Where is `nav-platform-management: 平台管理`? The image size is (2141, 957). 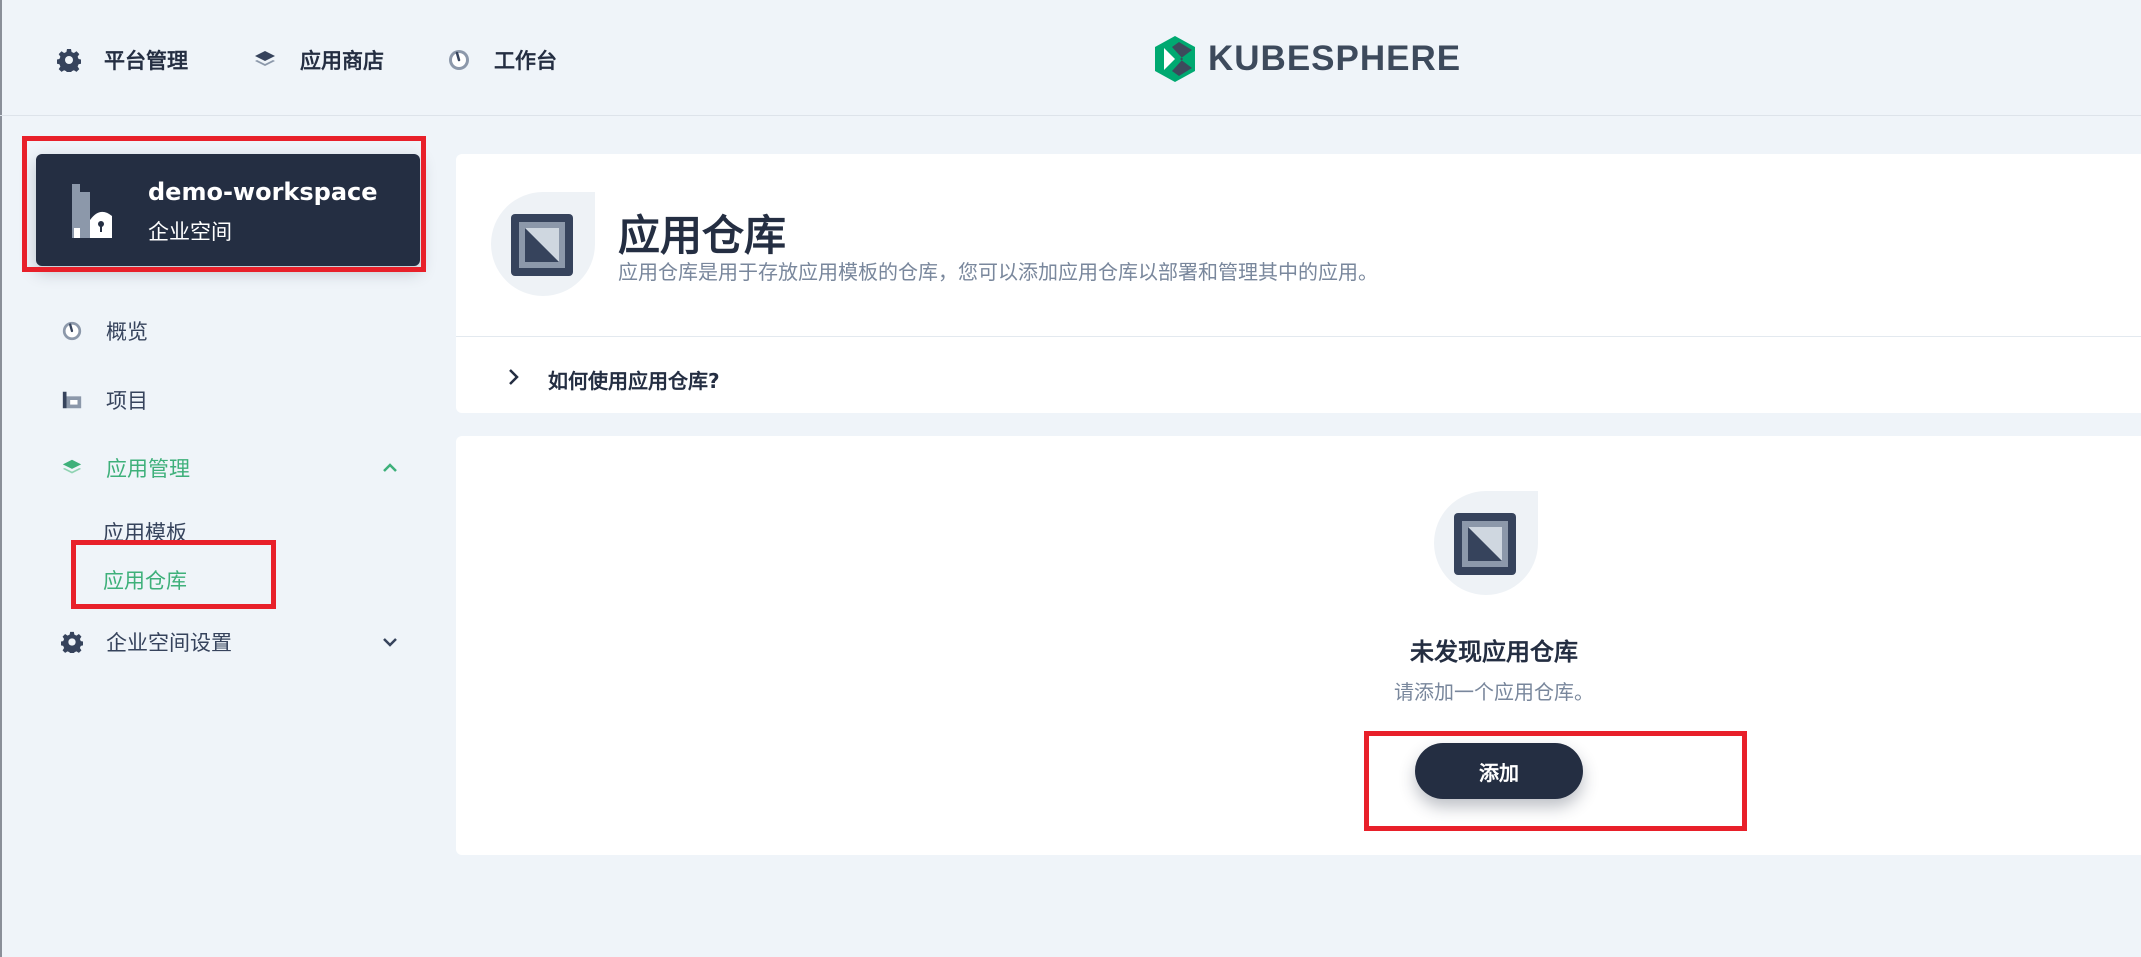 nav-platform-management: 平台管理 is located at coordinates (122, 60).